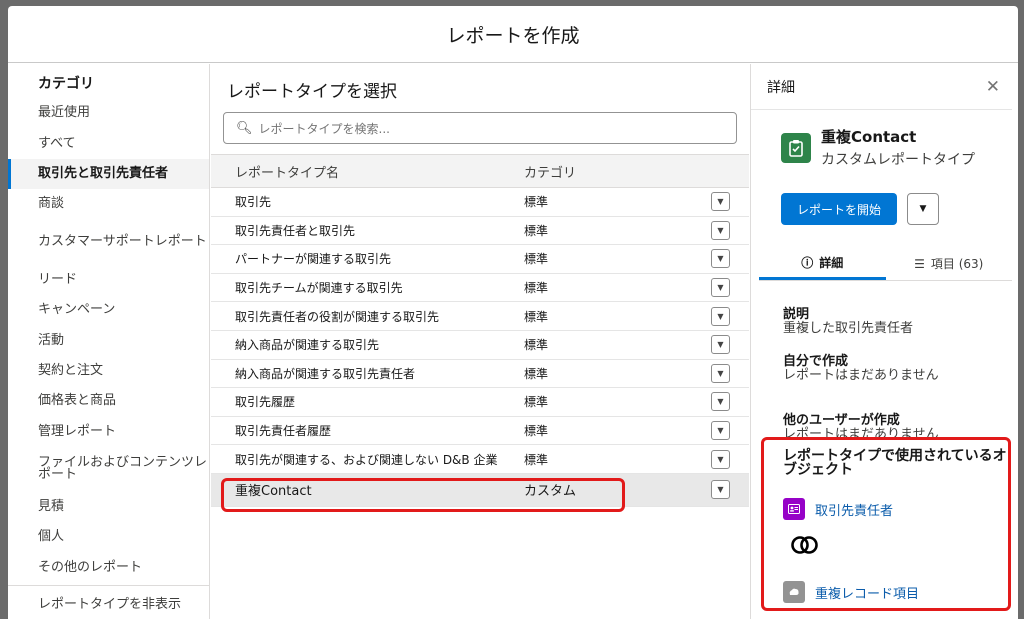 The width and height of the screenshot is (1024, 619). I want to click on detail-header: 詳細, so click(781, 87).